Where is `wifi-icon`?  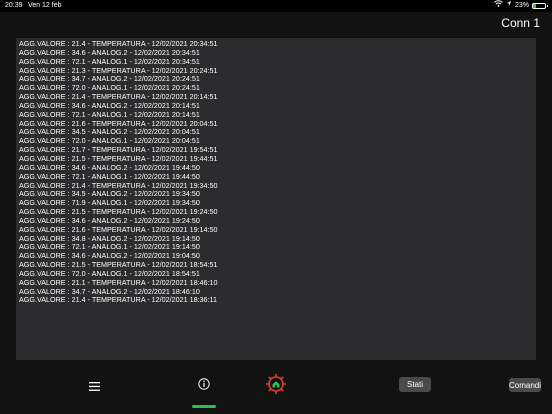 wifi-icon is located at coordinates (498, 6).